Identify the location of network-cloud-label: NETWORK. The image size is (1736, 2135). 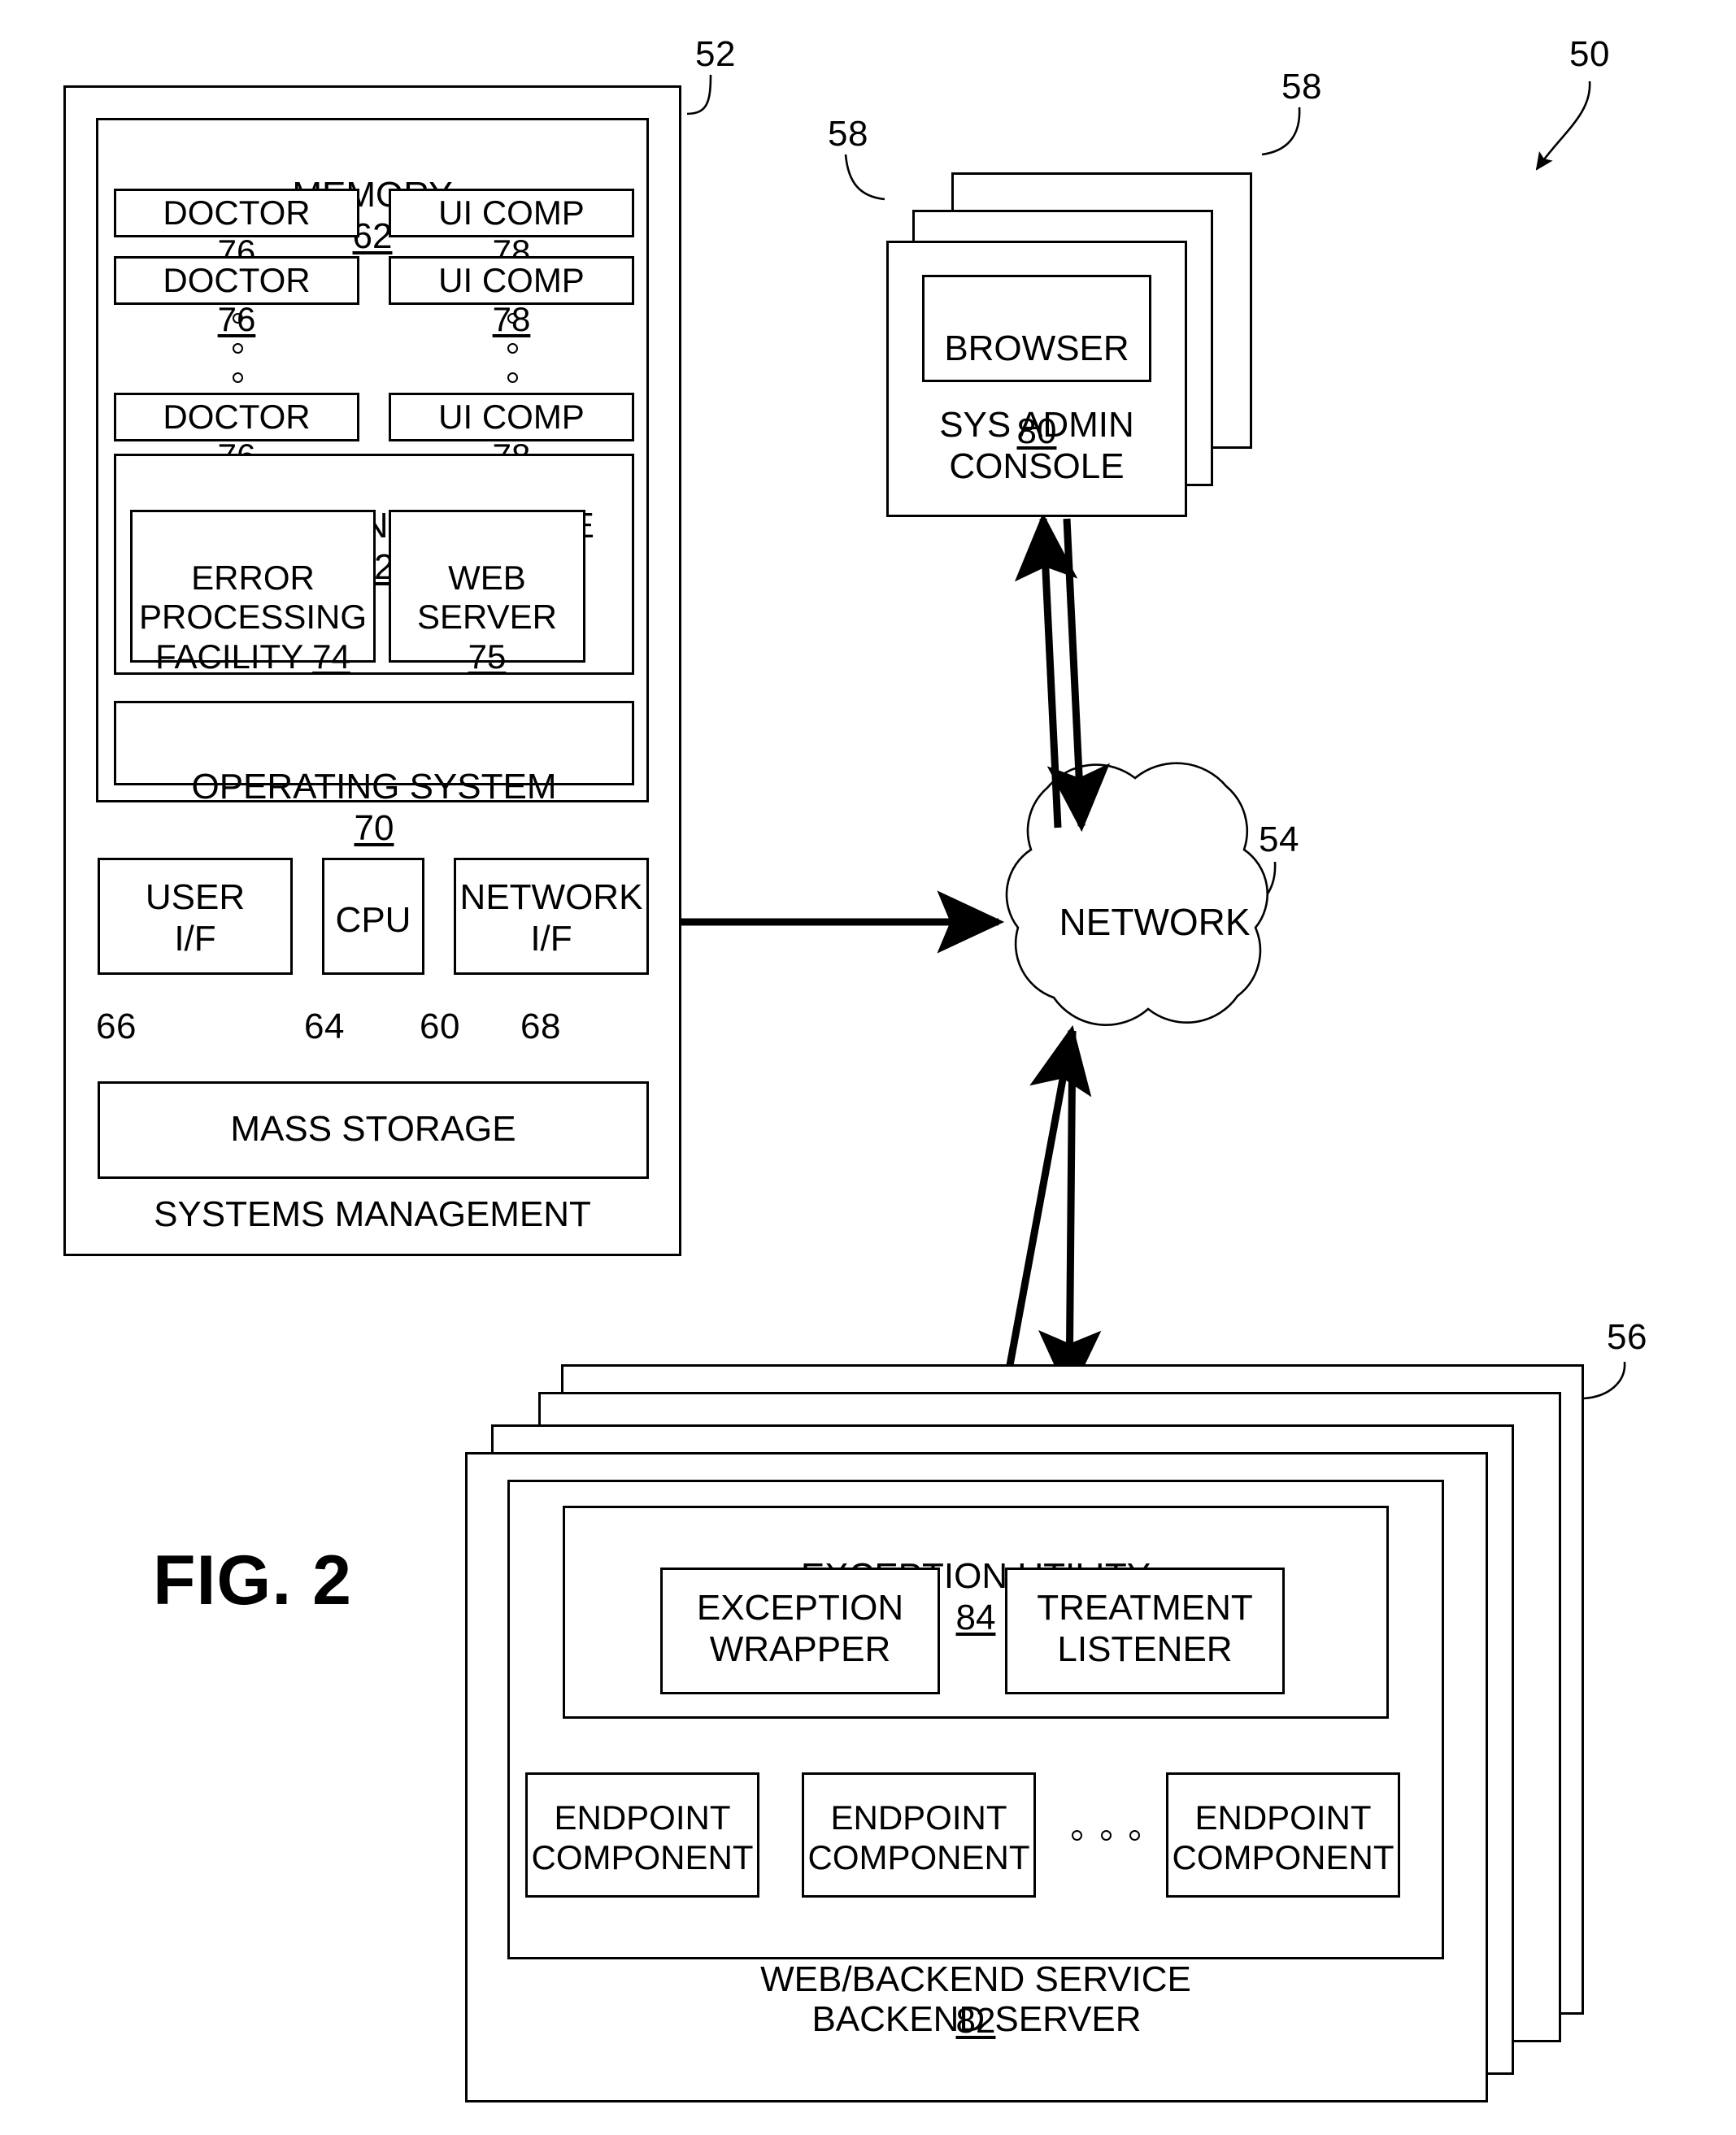
(1155, 922).